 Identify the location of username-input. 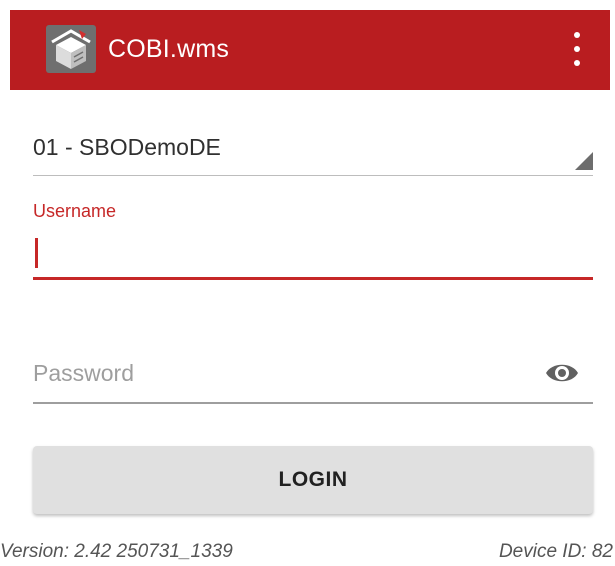
(313, 253).